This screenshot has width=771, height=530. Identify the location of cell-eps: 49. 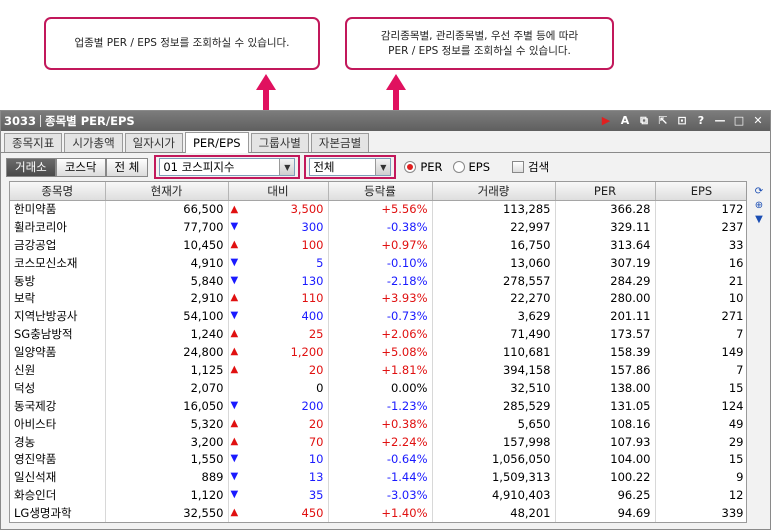
(700, 423).